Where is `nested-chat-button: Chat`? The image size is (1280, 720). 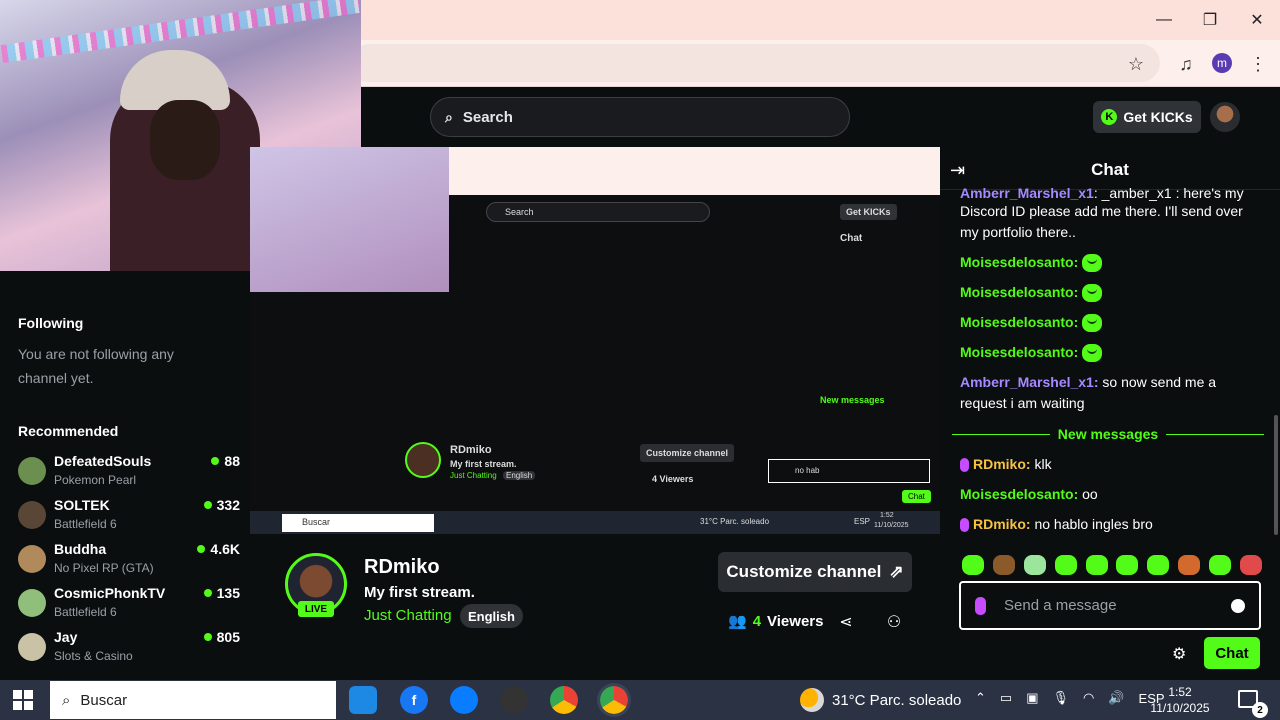
nested-chat-button: Chat is located at coordinates (916, 496).